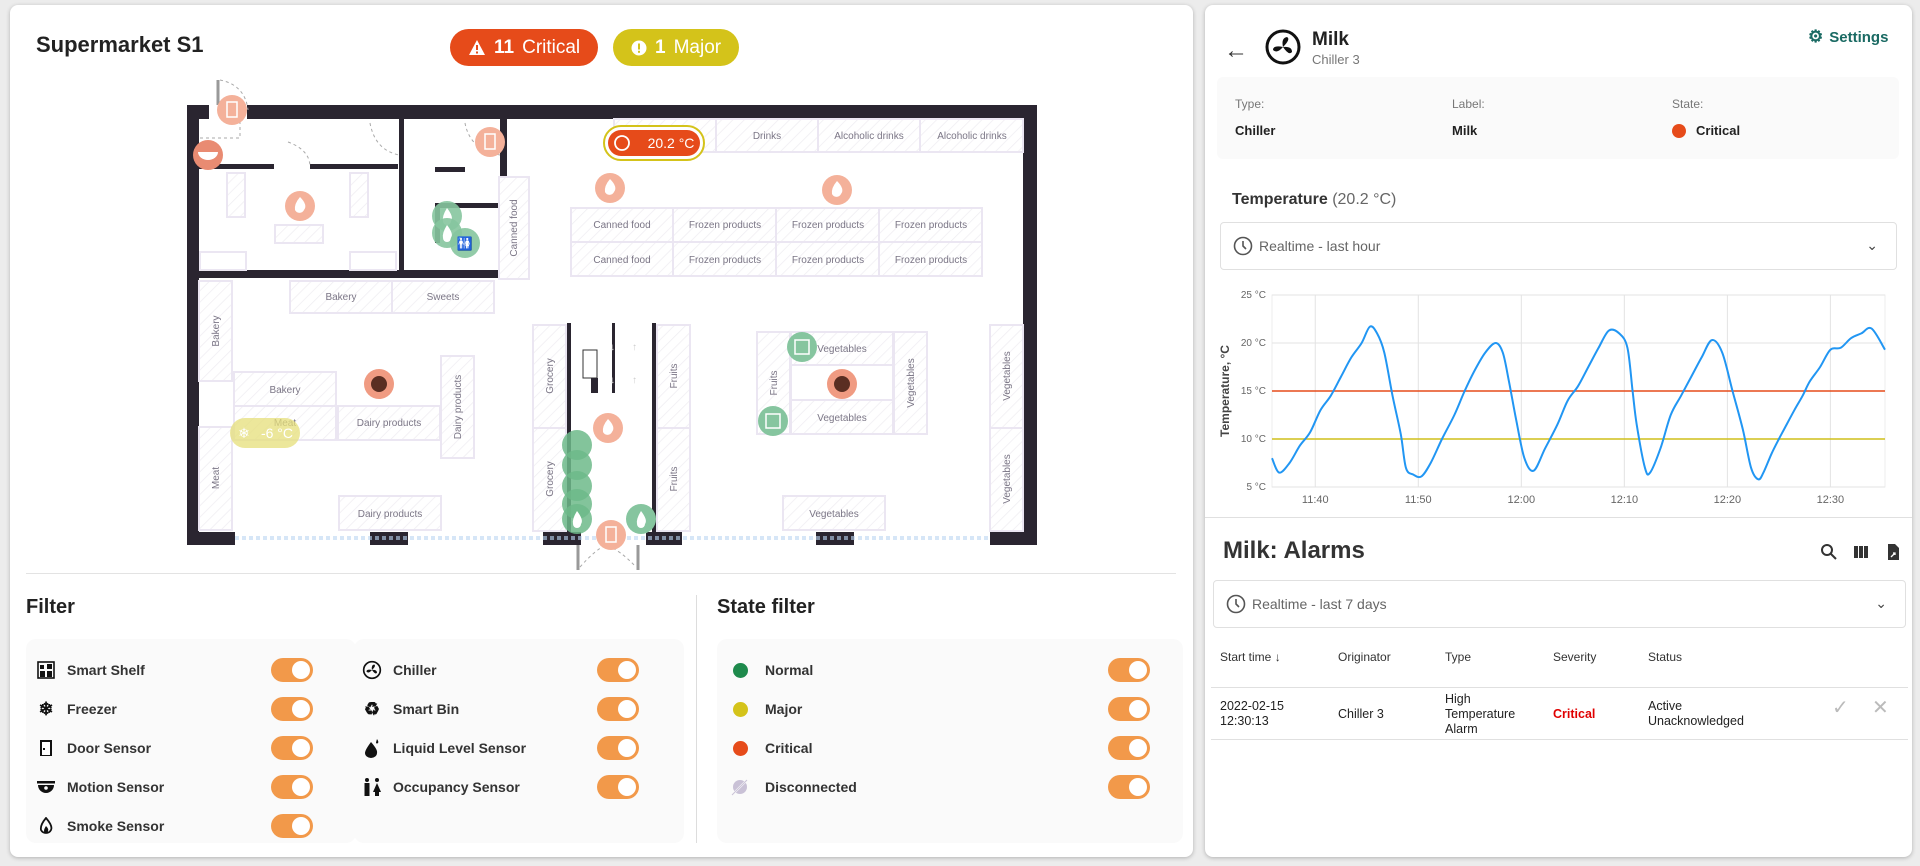  I want to click on smart-shelf-icon, so click(46, 670).